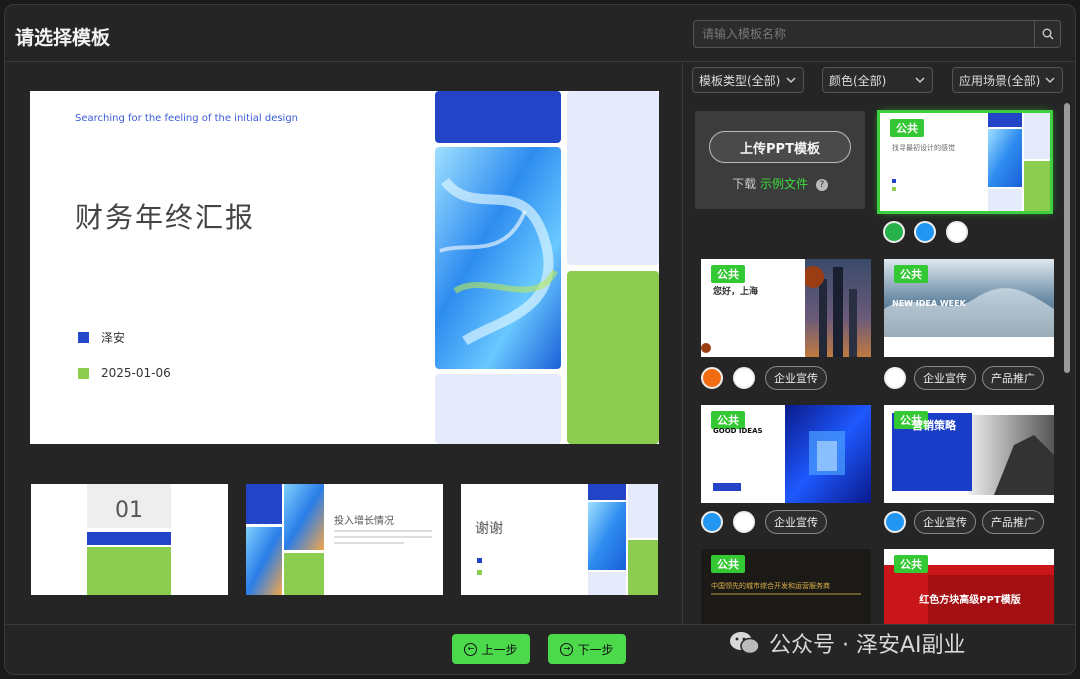  What do you see at coordinates (780, 147) in the screenshot?
I see `upload-ppt-button: 上传PPT模板` at bounding box center [780, 147].